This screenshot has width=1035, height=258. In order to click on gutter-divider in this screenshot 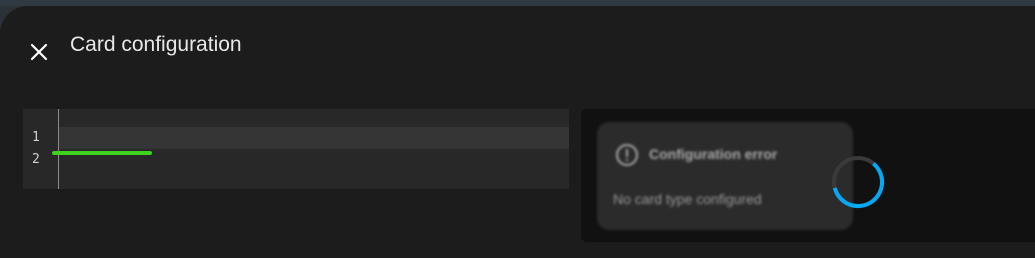, I will do `click(58, 149)`.